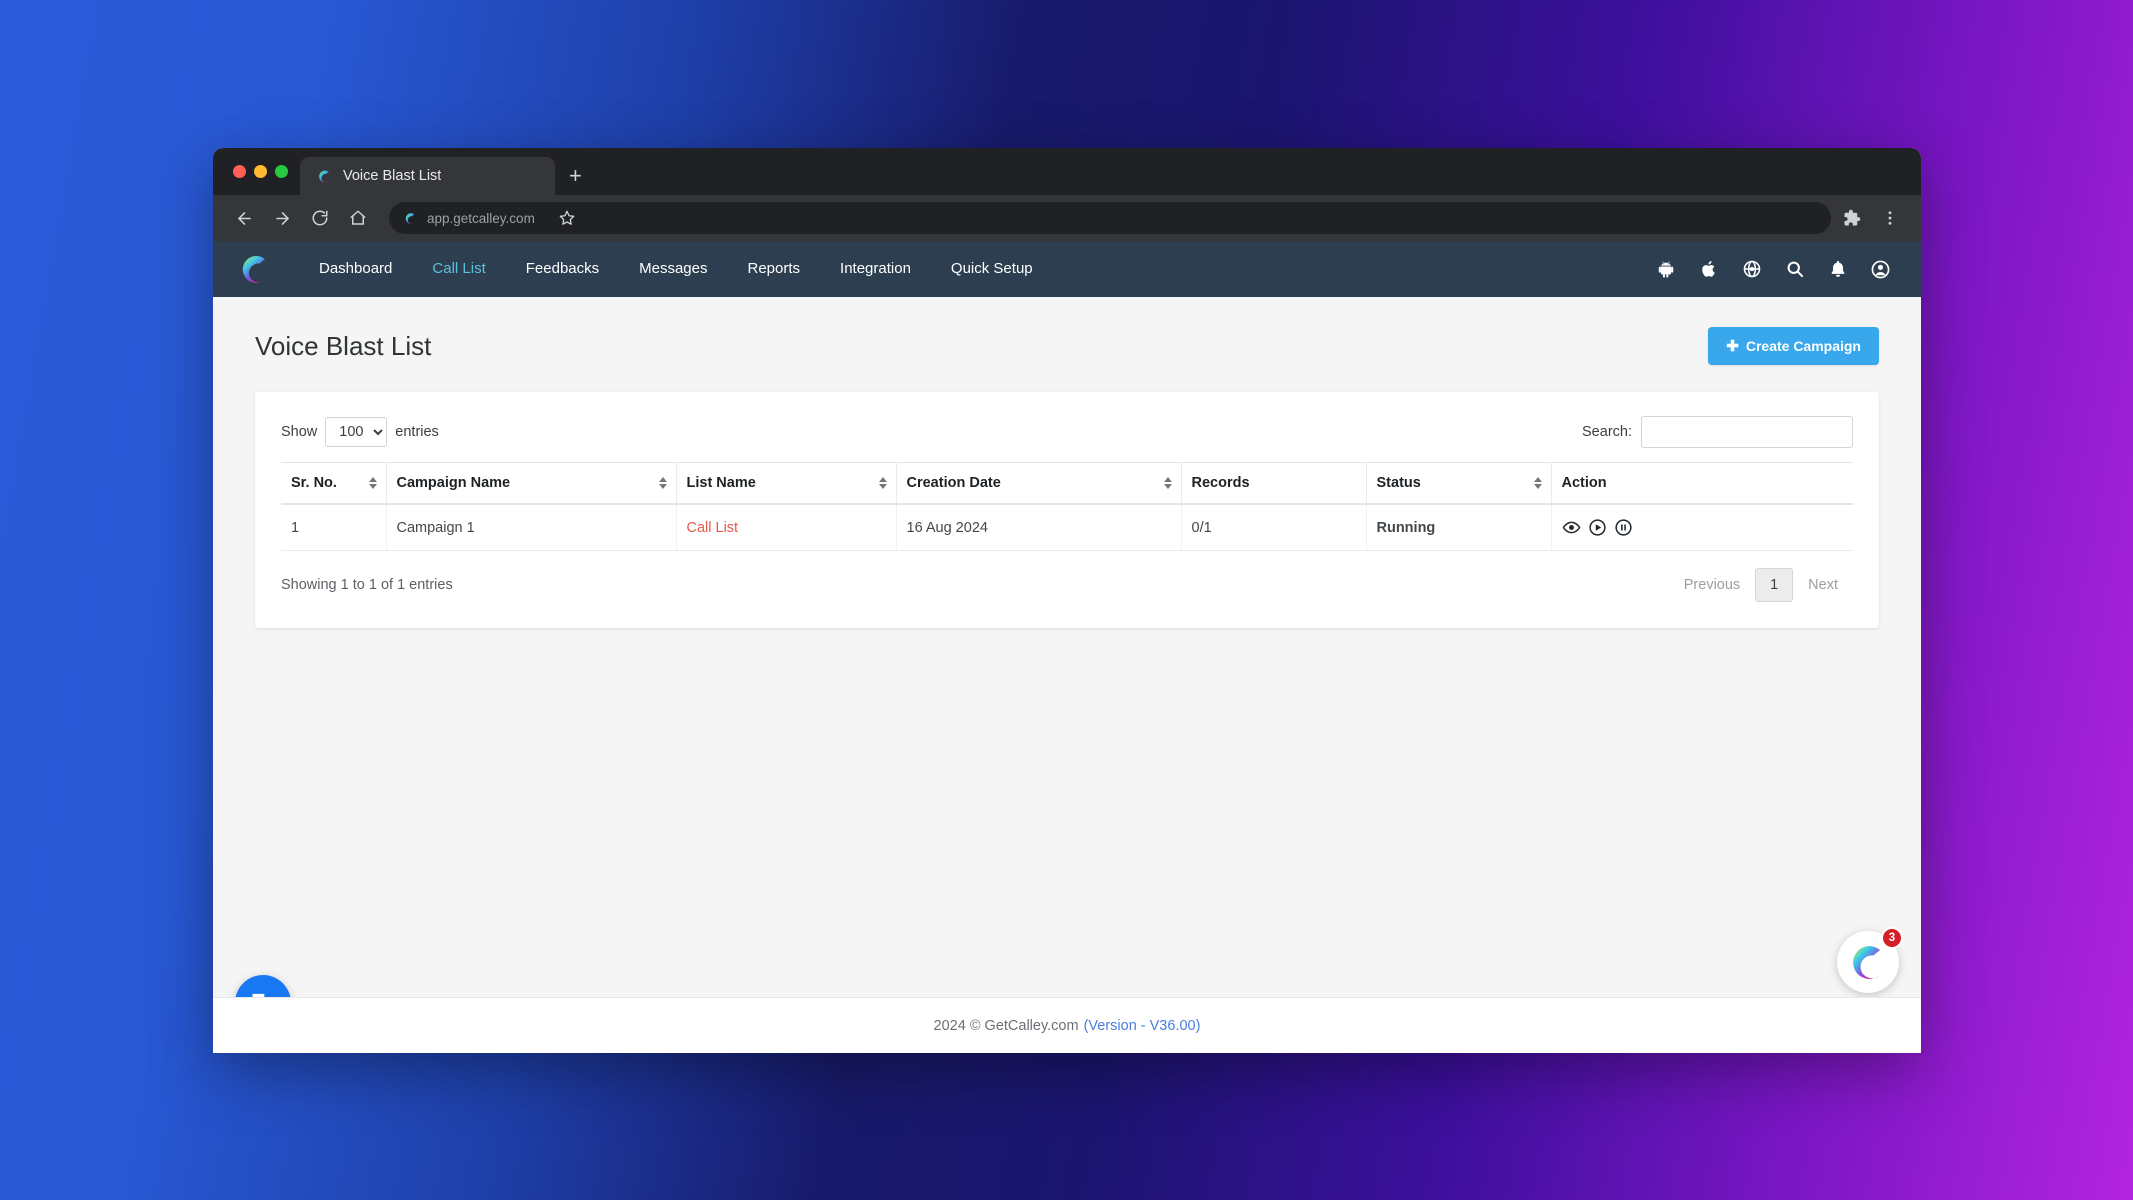  I want to click on back-button, so click(244, 218).